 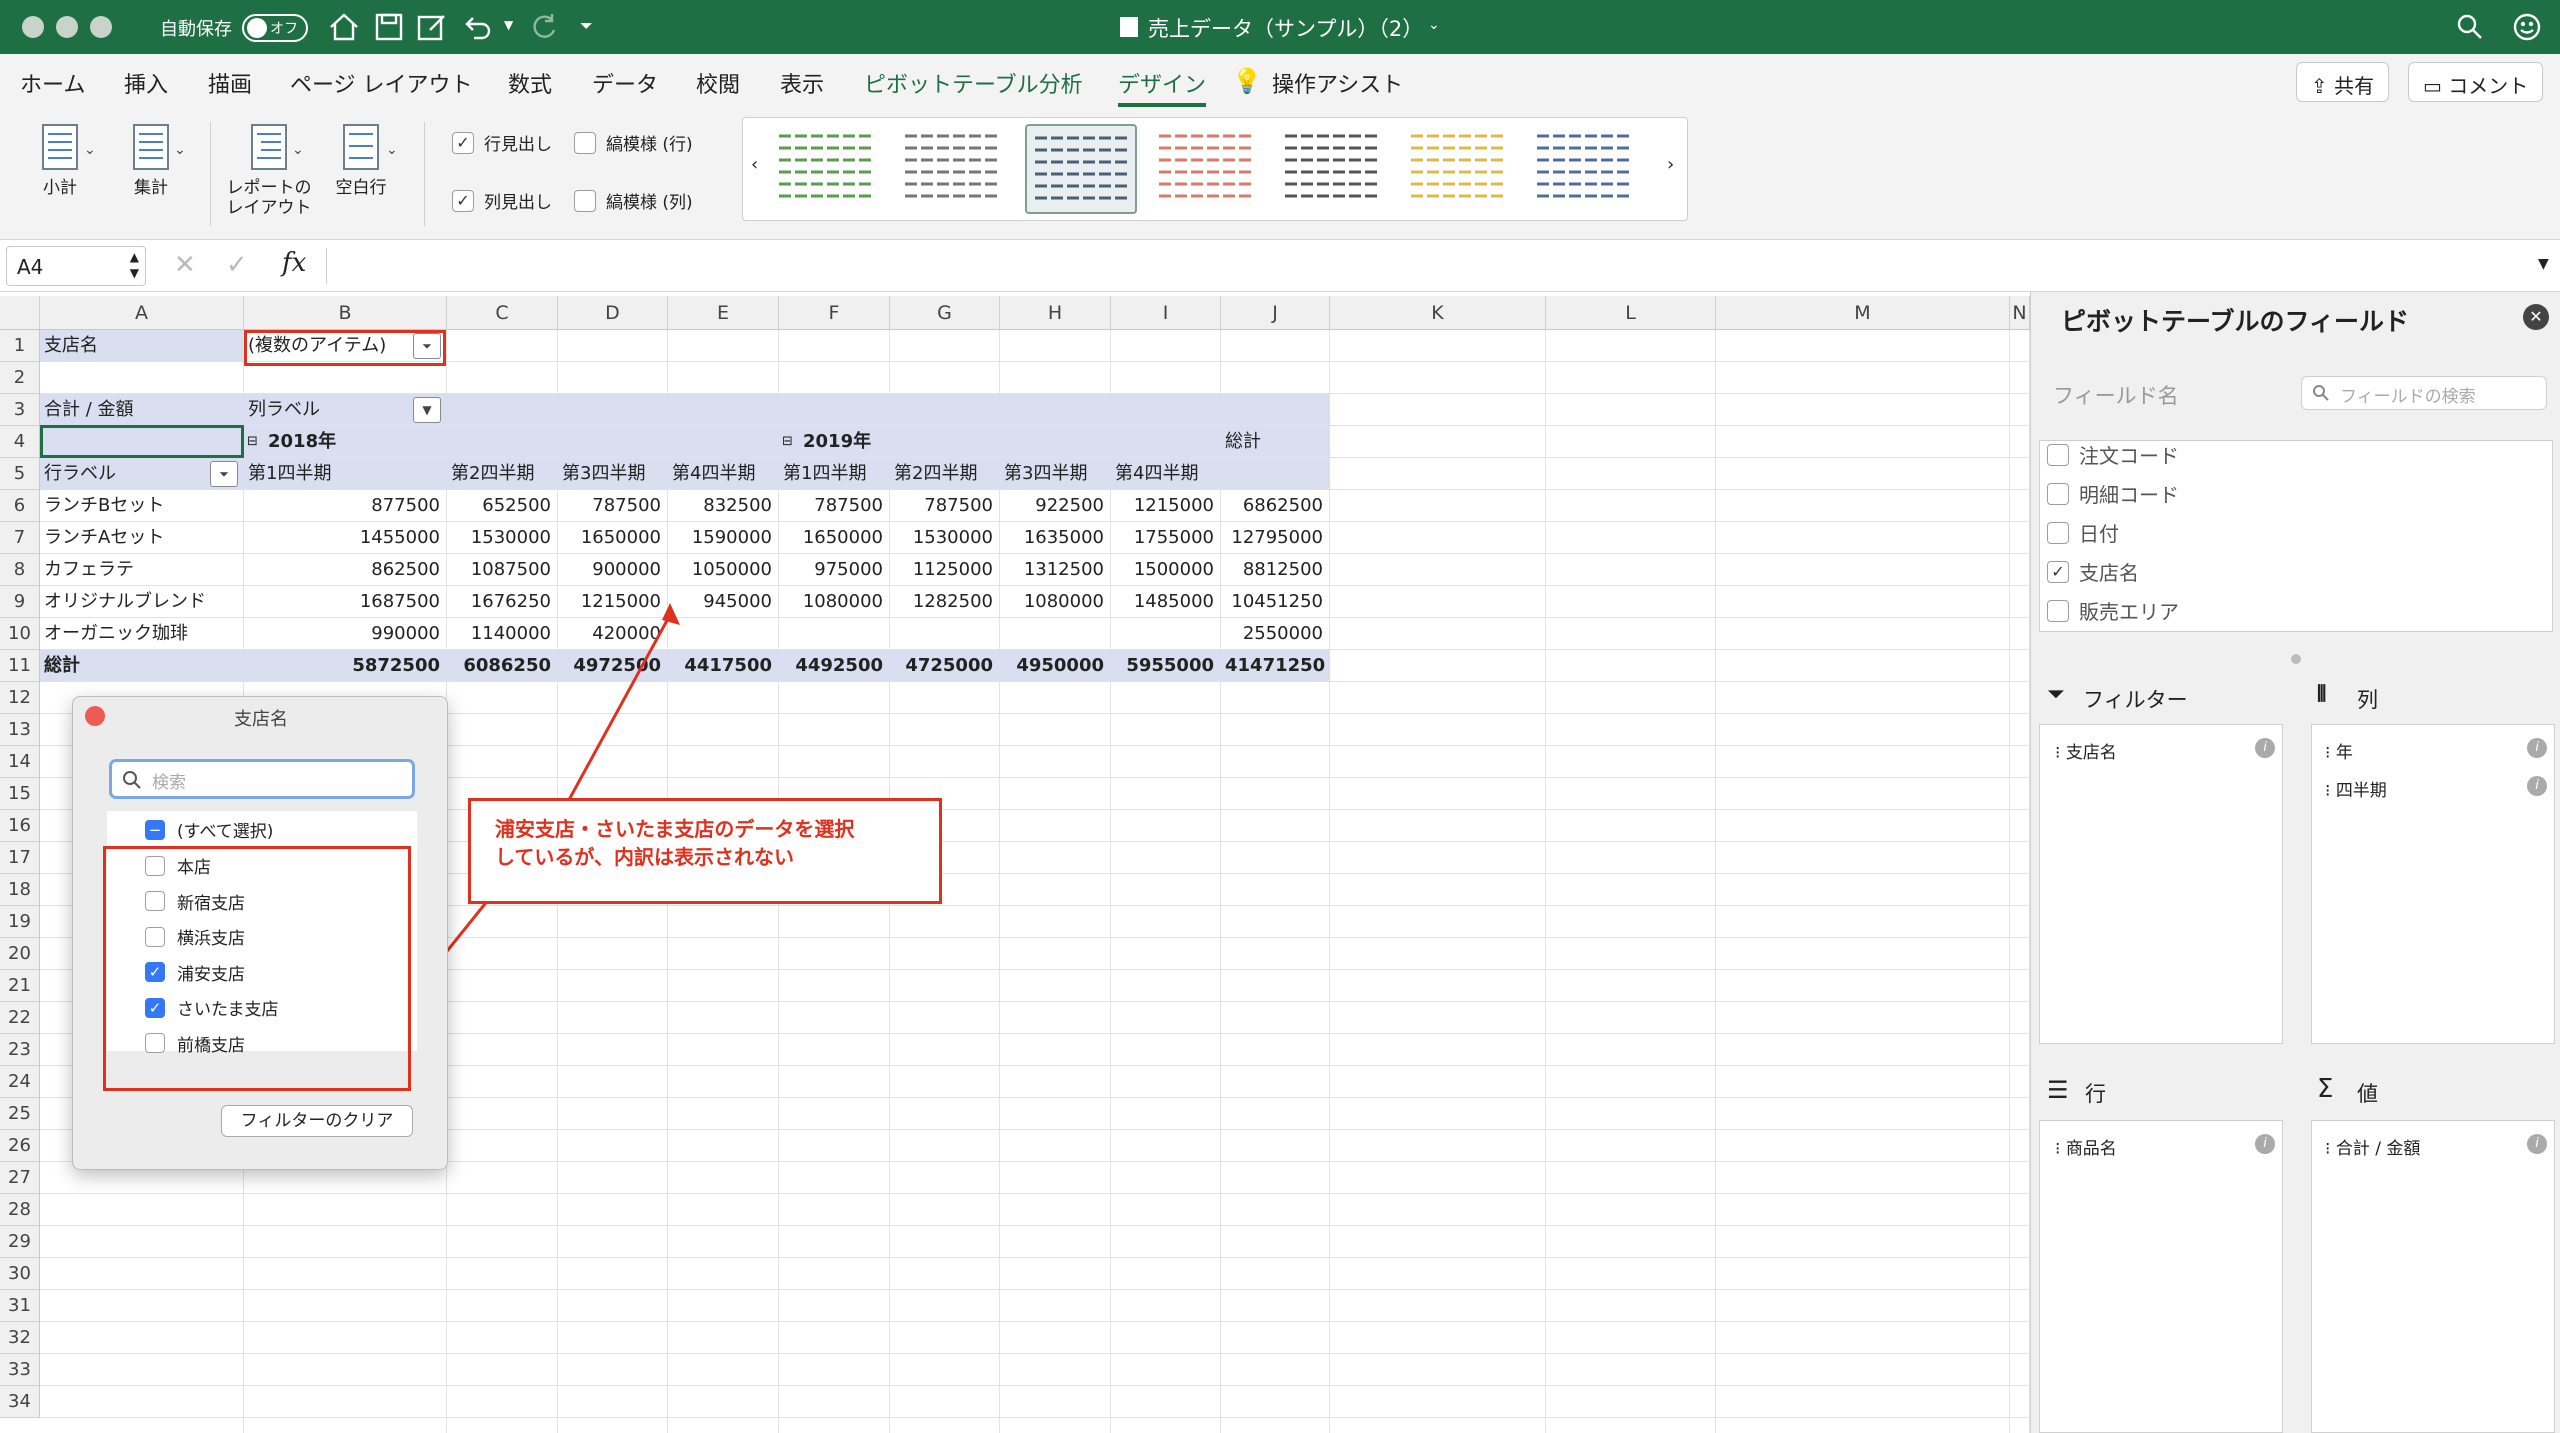 I want to click on grand-total-cell: 5872500, so click(x=346, y=665).